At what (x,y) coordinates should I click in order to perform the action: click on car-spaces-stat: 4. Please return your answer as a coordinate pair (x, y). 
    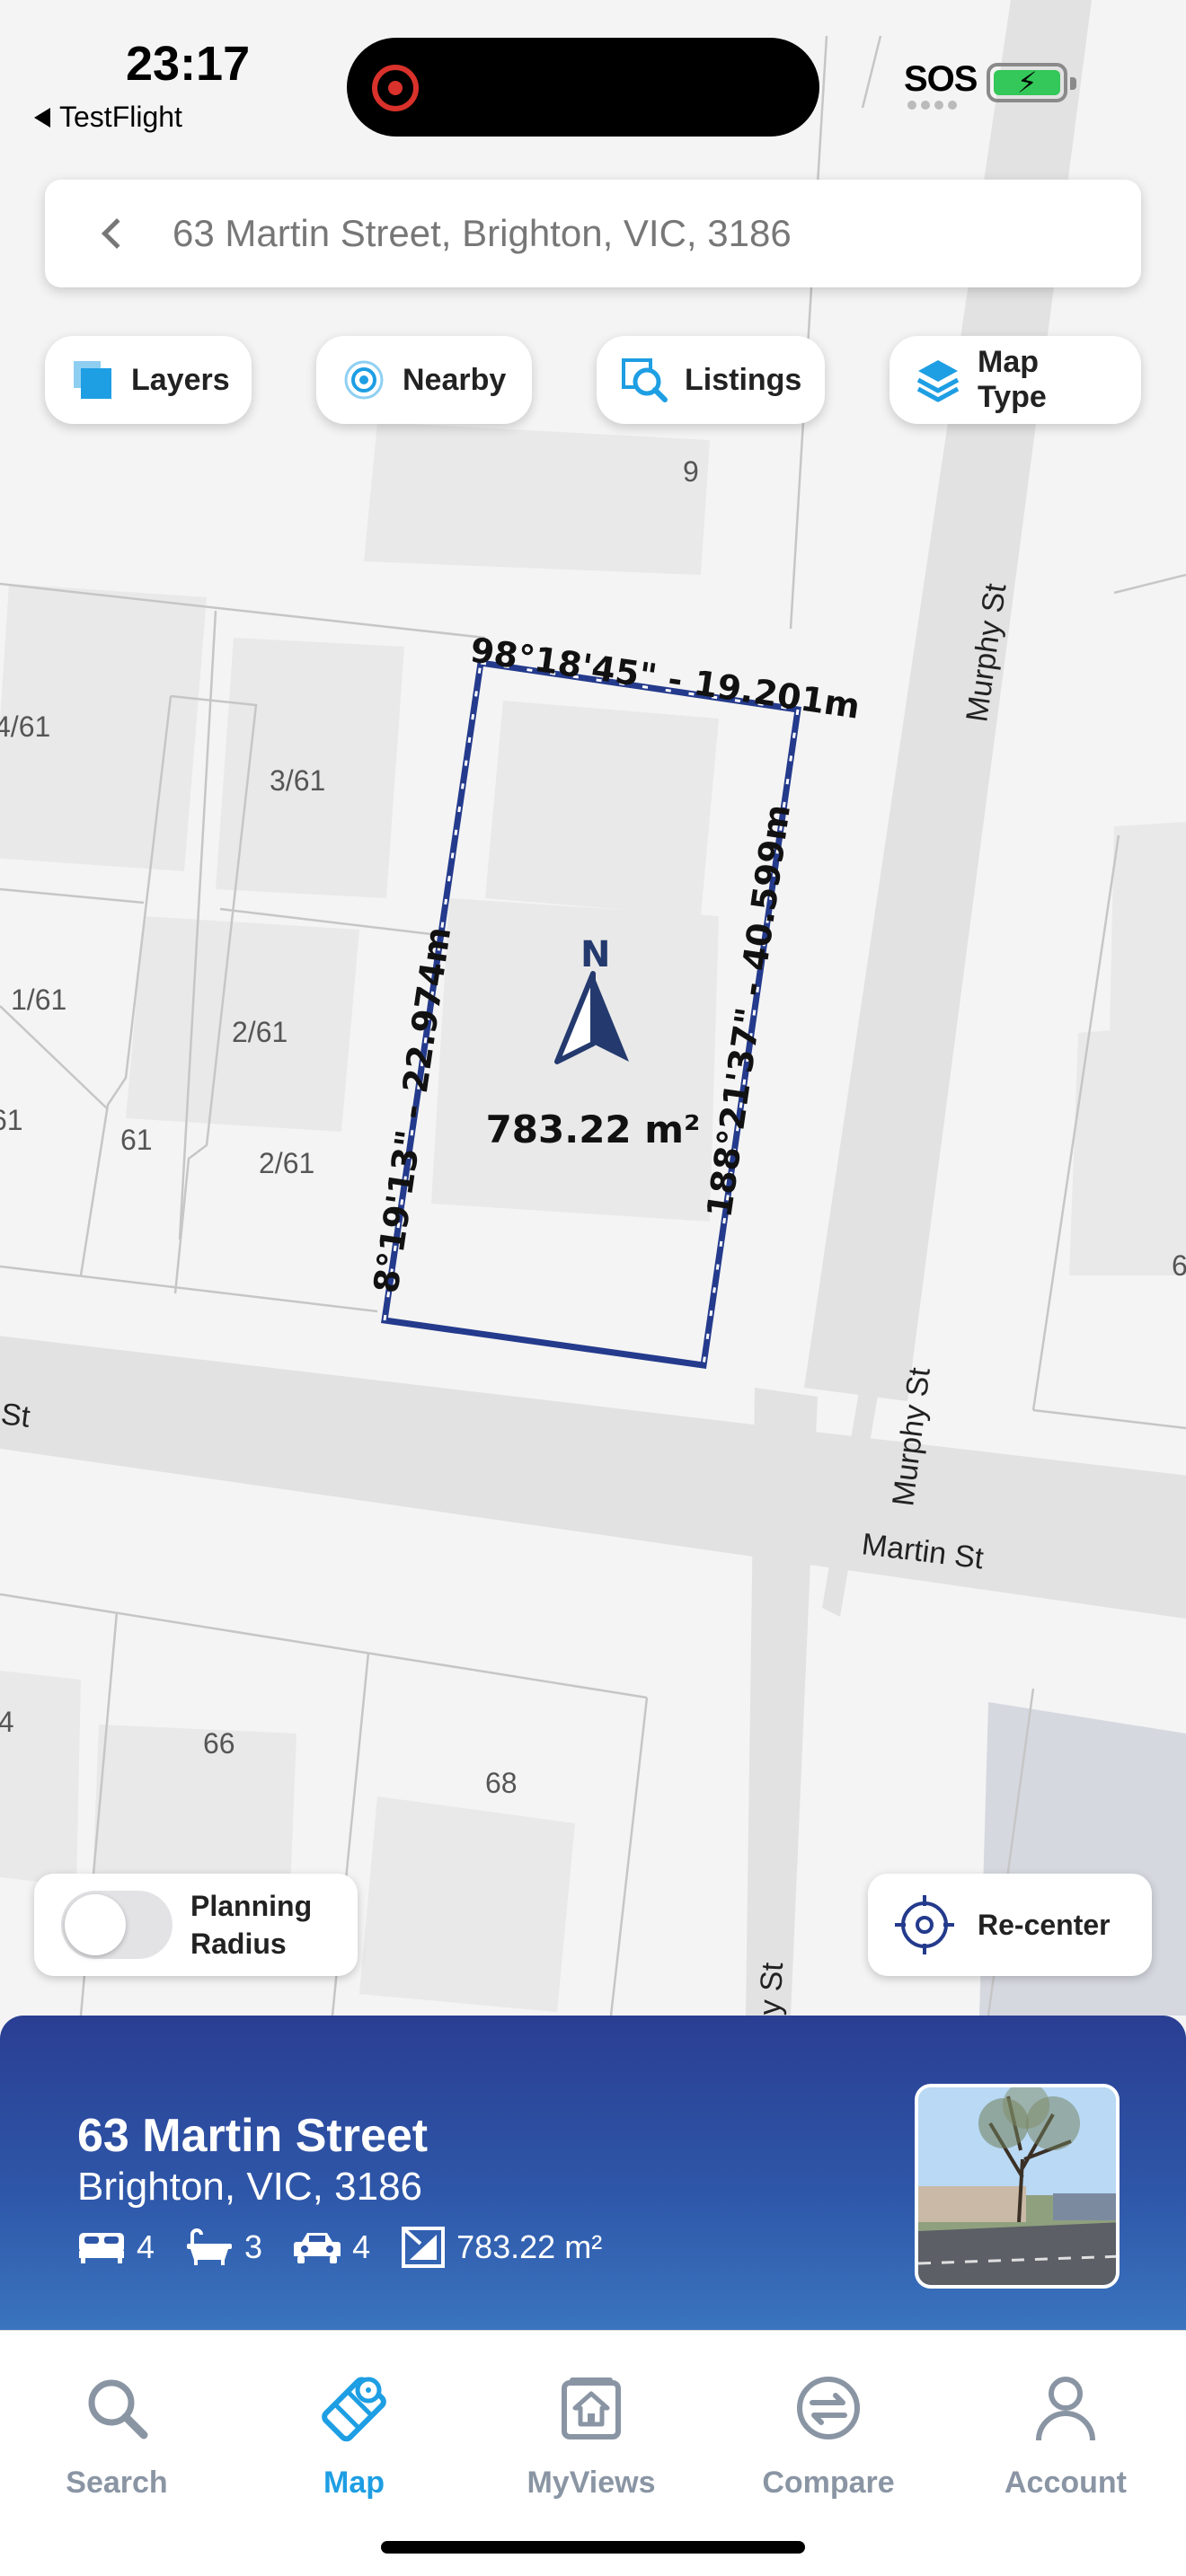
    Looking at the image, I should click on (331, 2247).